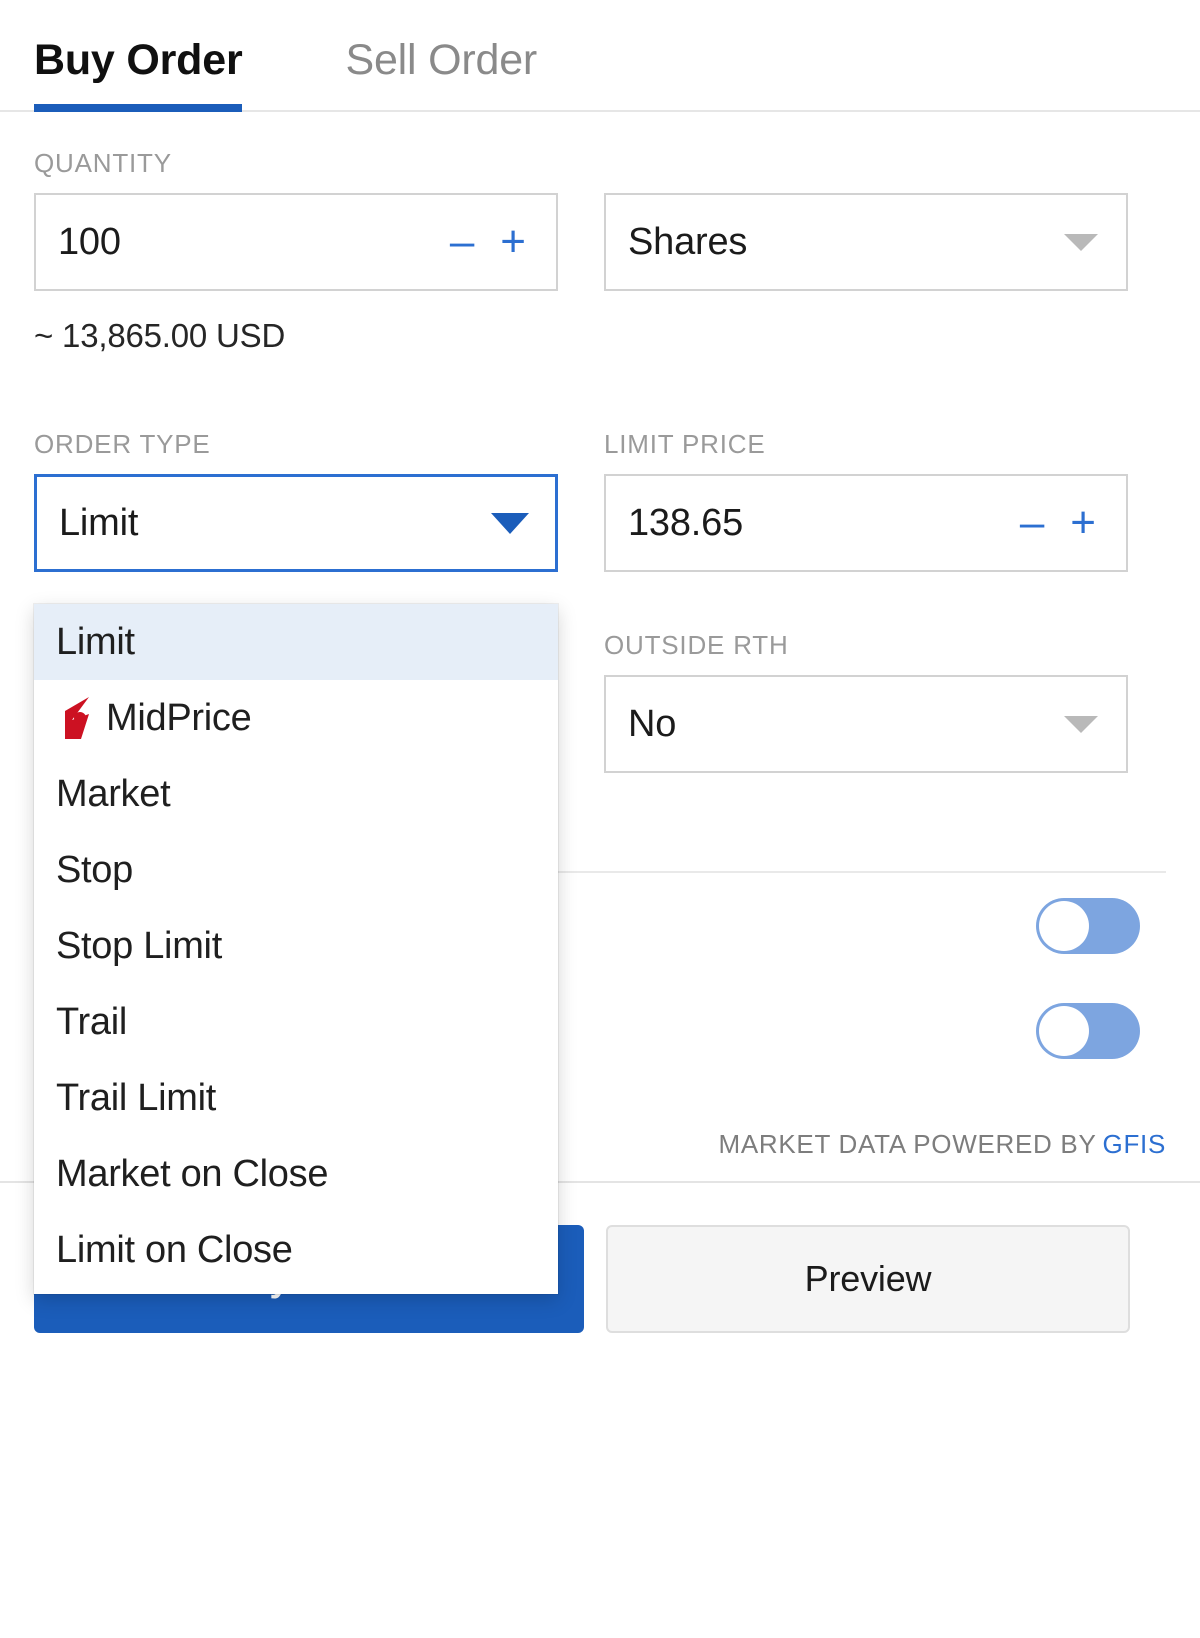  What do you see at coordinates (688, 241) in the screenshot?
I see `units-value: Shares` at bounding box center [688, 241].